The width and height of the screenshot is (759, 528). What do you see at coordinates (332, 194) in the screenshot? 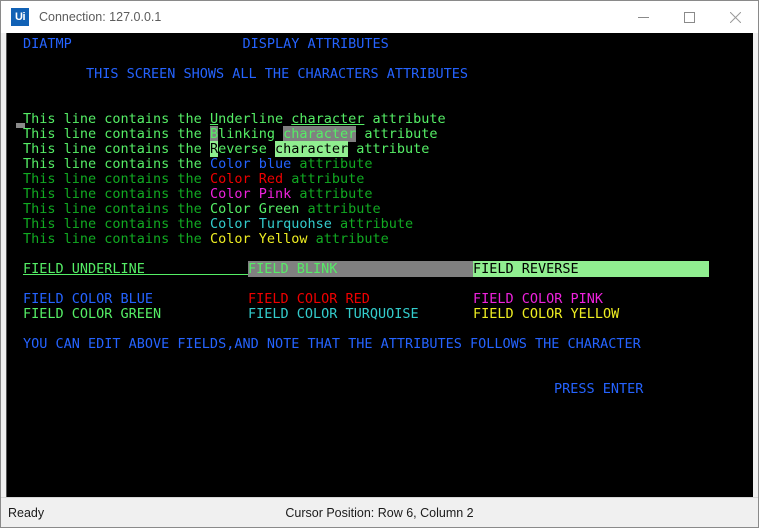
I see `color-pink-line-seg-3: attribute` at bounding box center [332, 194].